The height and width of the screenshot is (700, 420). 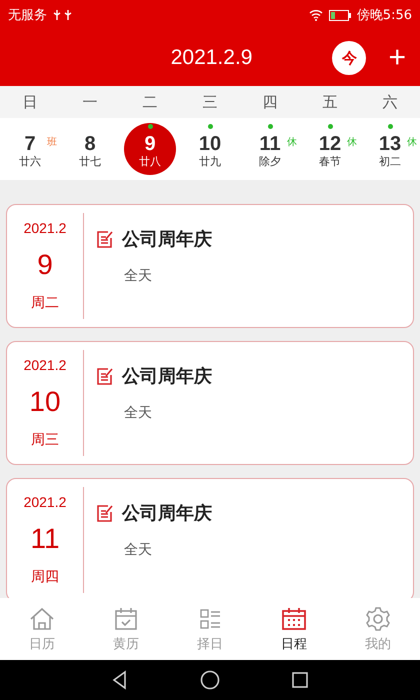 What do you see at coordinates (42, 619) in the screenshot?
I see `home-icon` at bounding box center [42, 619].